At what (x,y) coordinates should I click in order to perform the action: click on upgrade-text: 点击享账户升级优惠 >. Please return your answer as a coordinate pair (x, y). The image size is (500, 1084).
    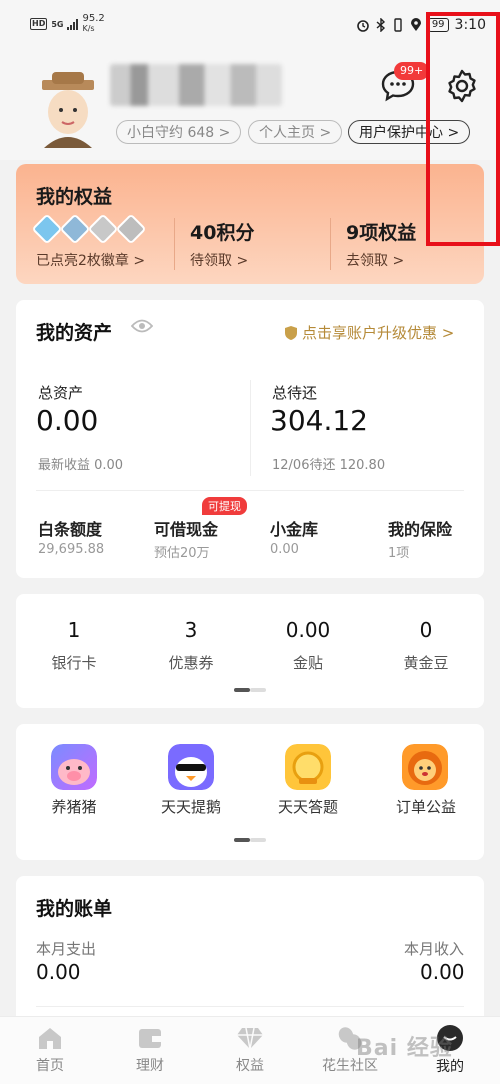
    Looking at the image, I should click on (378, 333).